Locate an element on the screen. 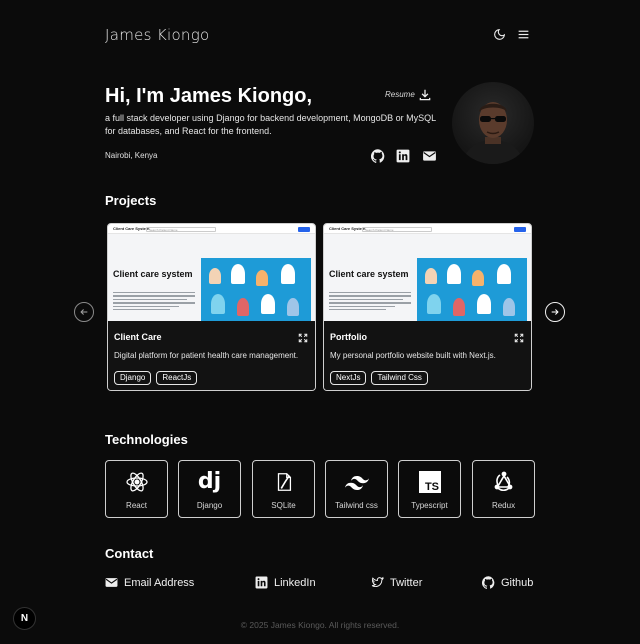 Image resolution: width=640 pixels, height=644 pixels. project-title: Client Care is located at coordinates (138, 337).